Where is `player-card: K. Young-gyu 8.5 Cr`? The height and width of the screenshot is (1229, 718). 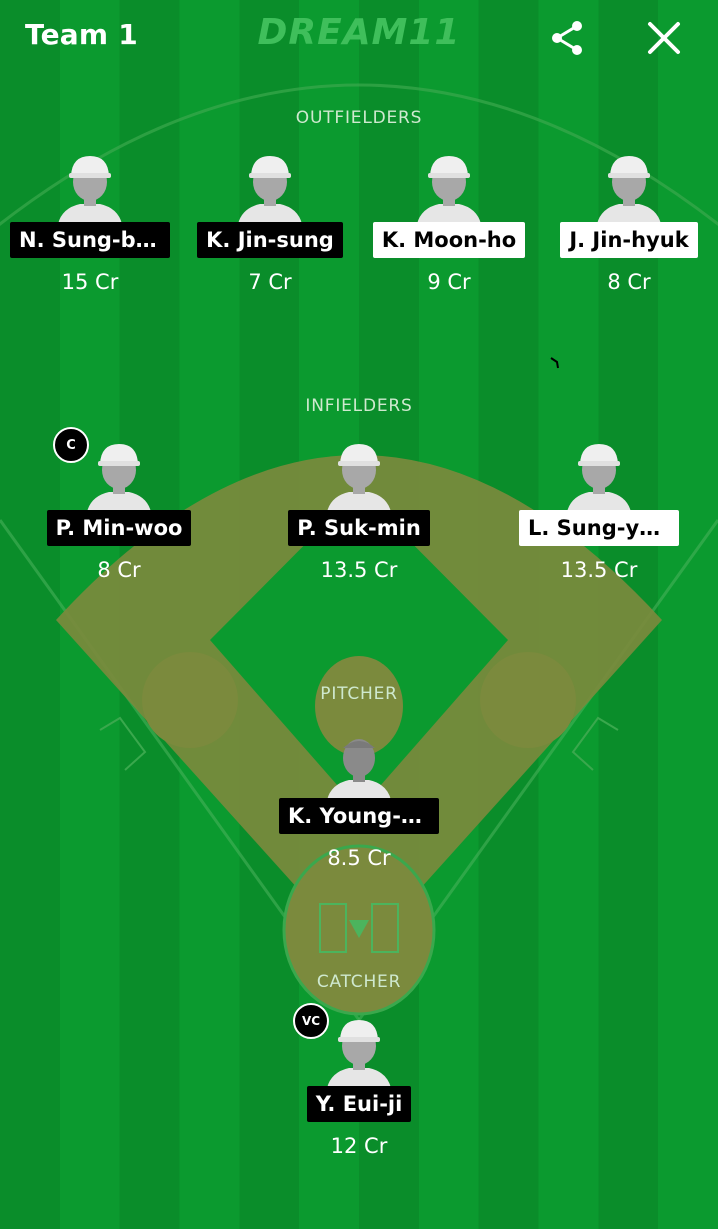 player-card: K. Young-gyu 8.5 Cr is located at coordinates (359, 799).